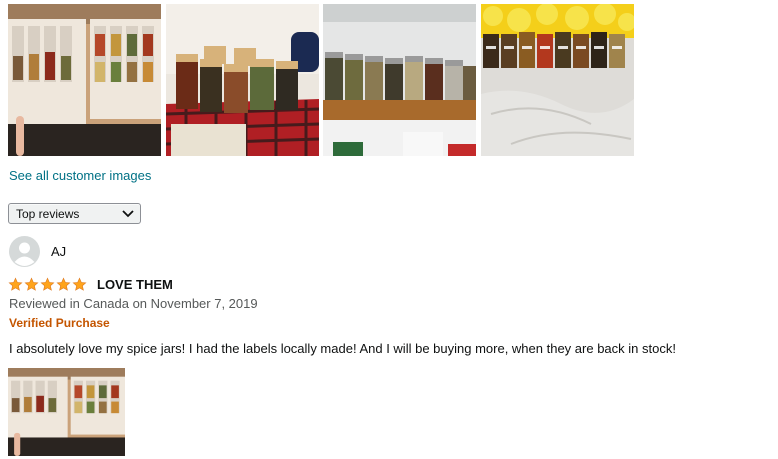  Describe the element at coordinates (48, 214) in the screenshot. I see `sort-selected-value: Top reviews` at that location.